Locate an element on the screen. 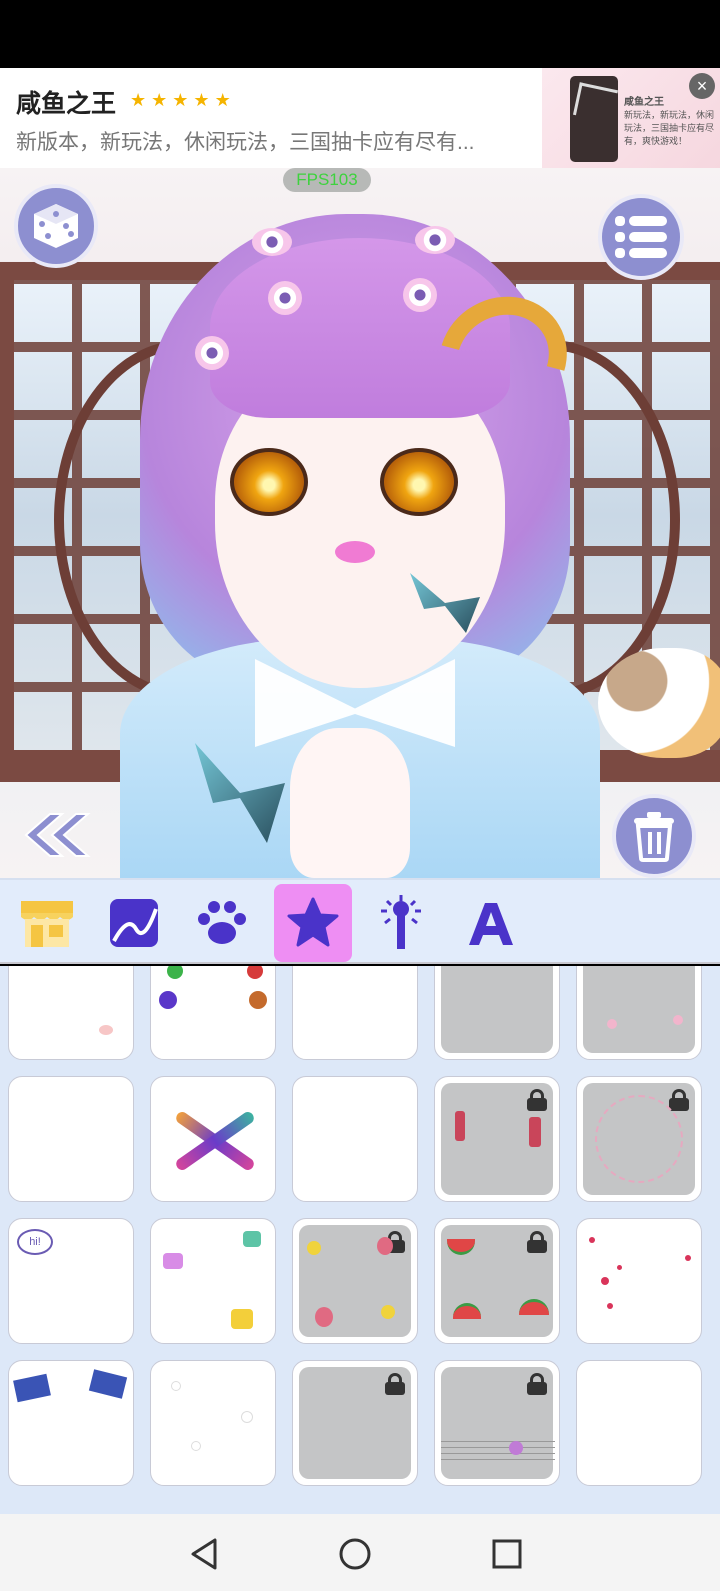 The height and width of the screenshot is (1591, 720). character-left-eye is located at coordinates (269, 482).